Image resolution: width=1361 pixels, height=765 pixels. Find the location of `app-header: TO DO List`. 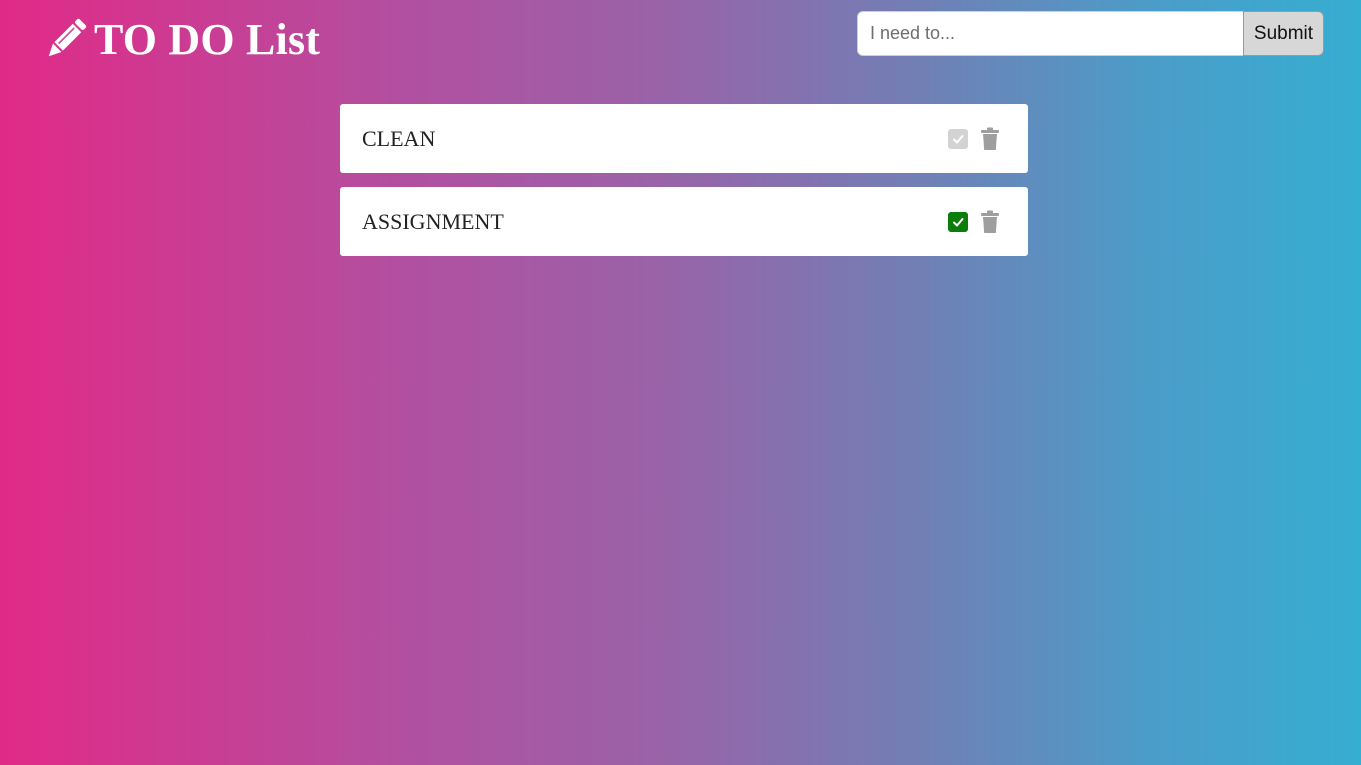

app-header: TO DO List is located at coordinates (181, 40).